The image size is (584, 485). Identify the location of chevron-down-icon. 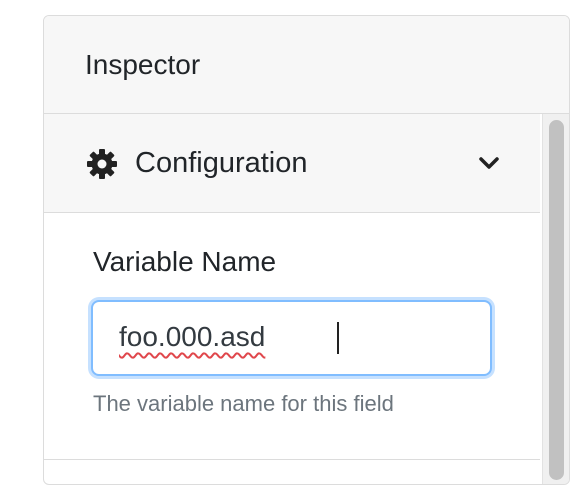
(489, 163).